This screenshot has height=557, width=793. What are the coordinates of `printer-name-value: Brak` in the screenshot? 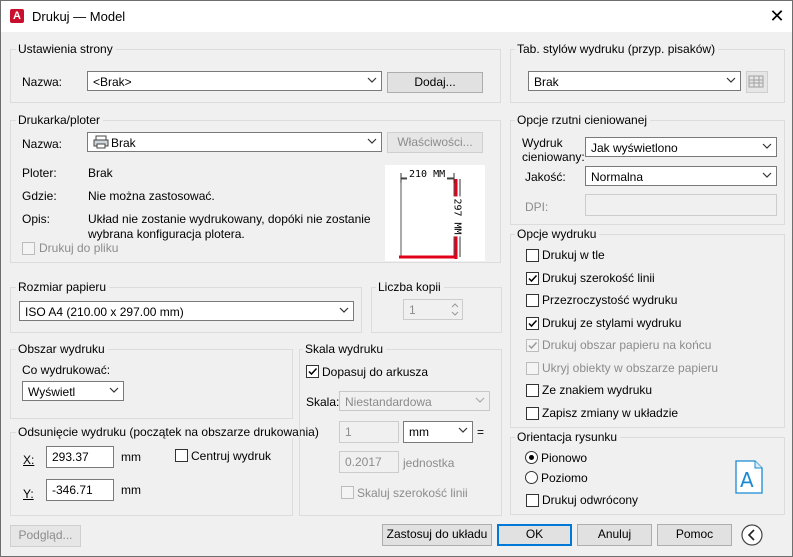 It's located at (123, 143).